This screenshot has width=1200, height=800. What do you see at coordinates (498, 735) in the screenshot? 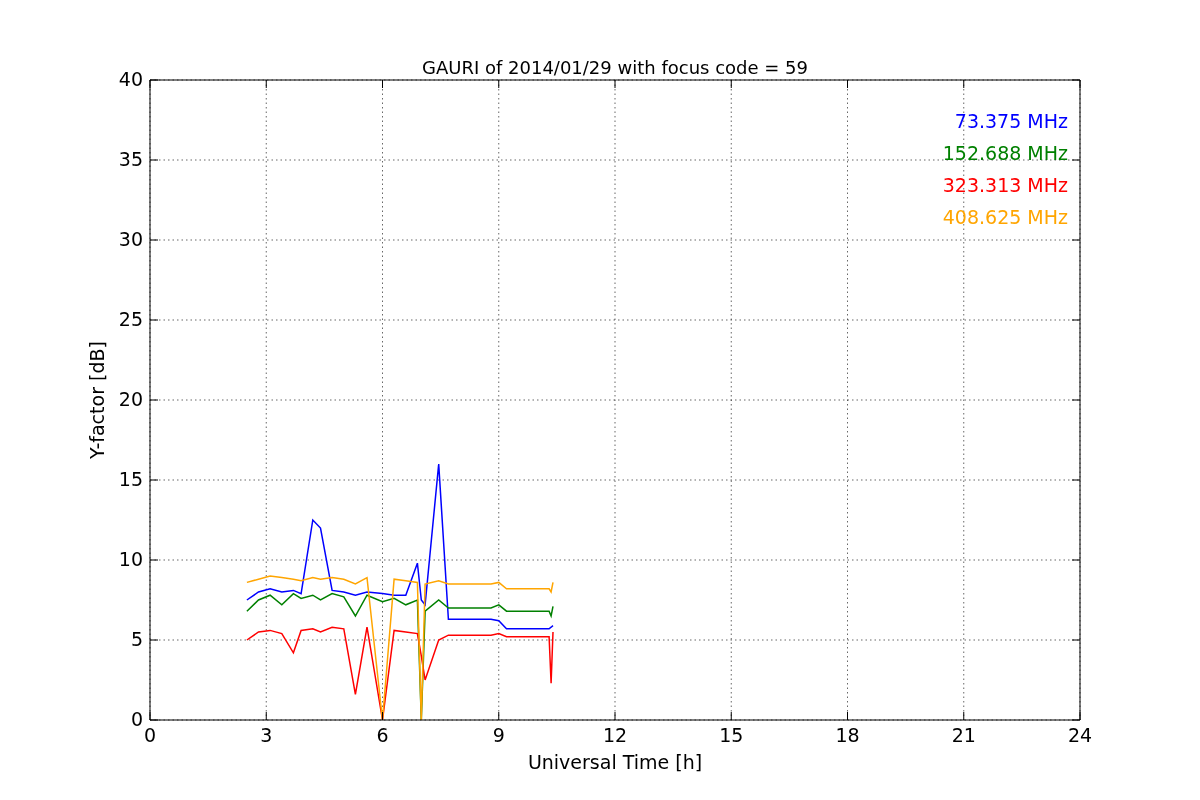
I see `tick-label: 9` at bounding box center [498, 735].